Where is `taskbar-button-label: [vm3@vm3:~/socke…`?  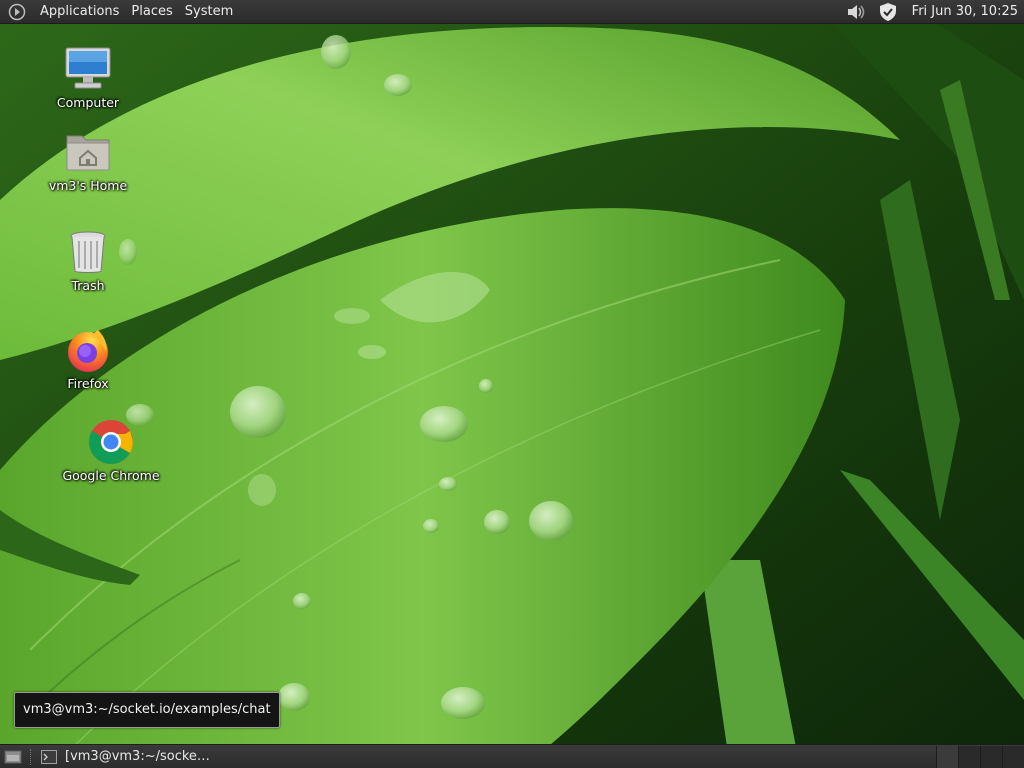 taskbar-button-label: [vm3@vm3:~/socke… is located at coordinates (137, 756).